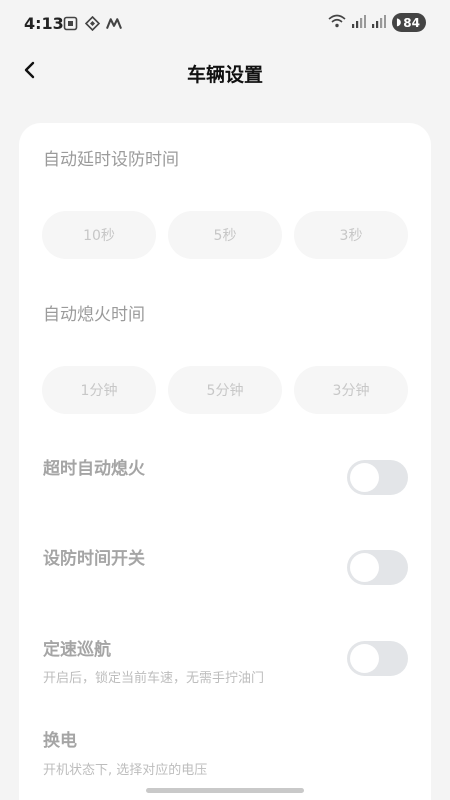  I want to click on signal-diamond-icon, so click(92, 23).